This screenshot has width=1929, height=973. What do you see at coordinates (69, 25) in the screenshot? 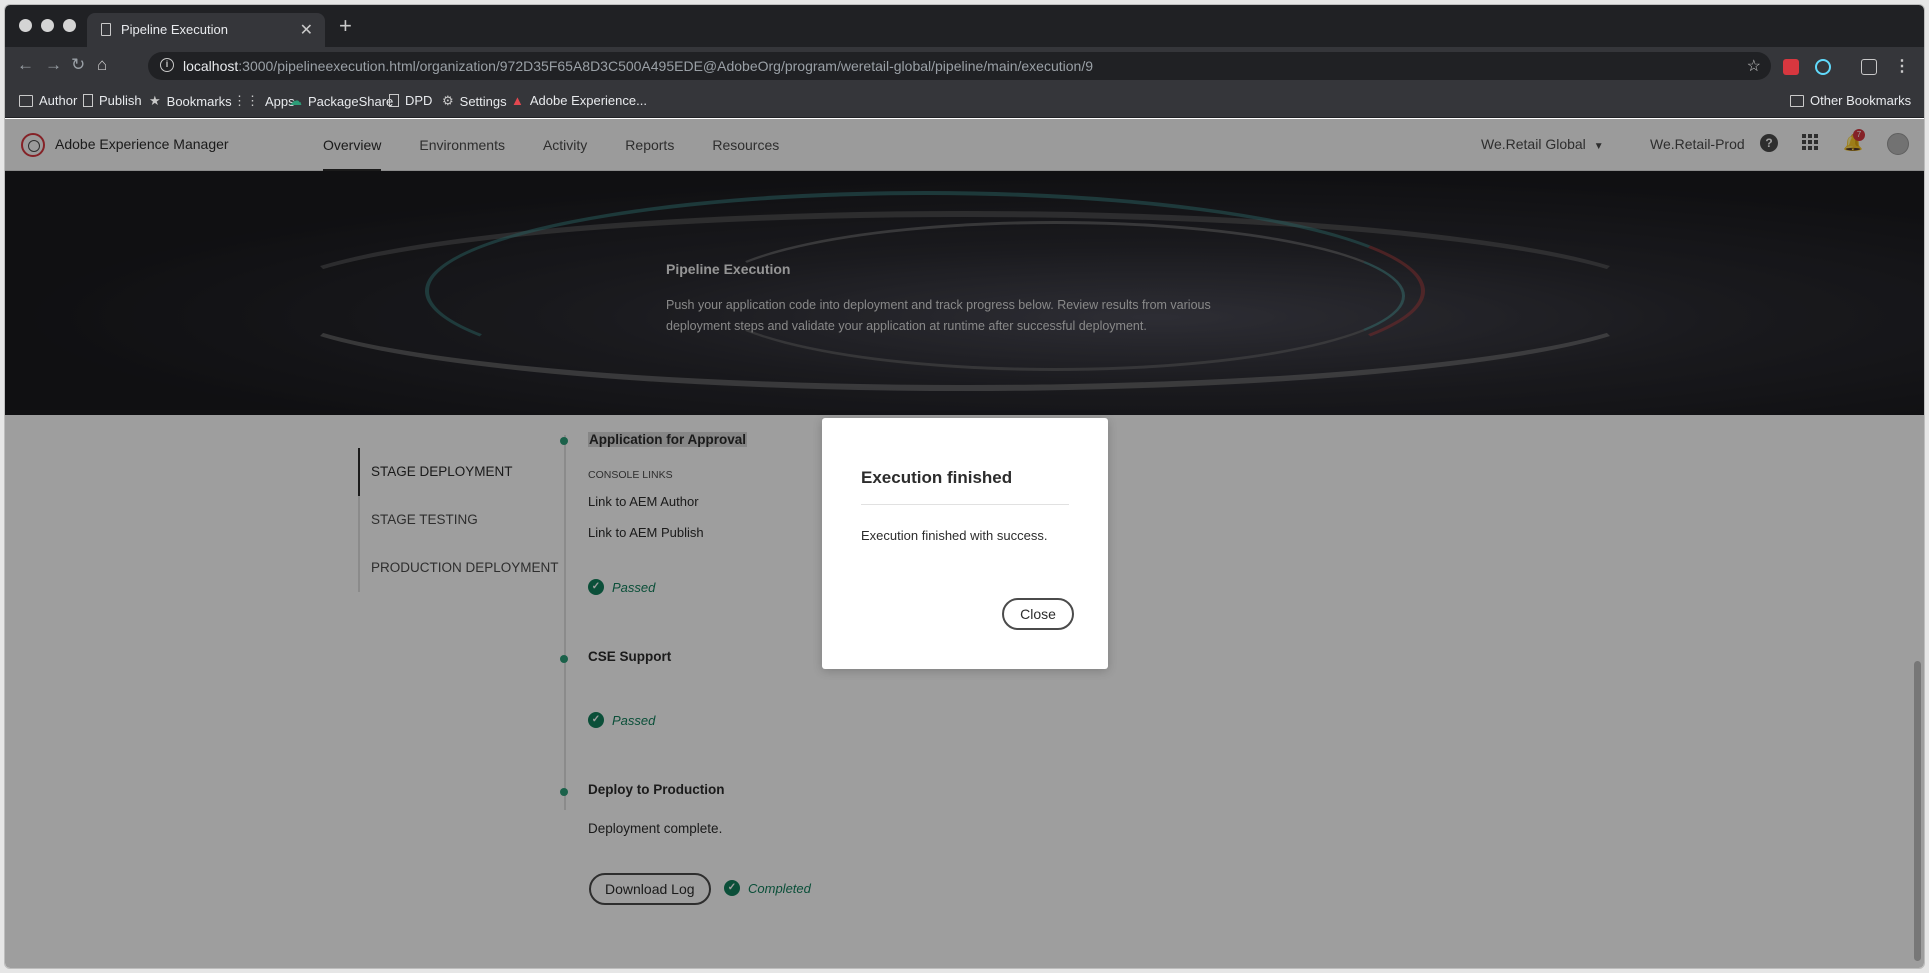
I see `maximize-window-button` at bounding box center [69, 25].